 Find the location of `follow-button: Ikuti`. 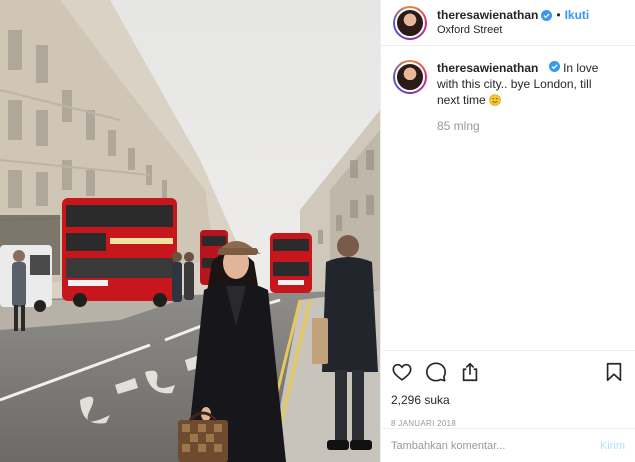

follow-button: Ikuti is located at coordinates (577, 15).